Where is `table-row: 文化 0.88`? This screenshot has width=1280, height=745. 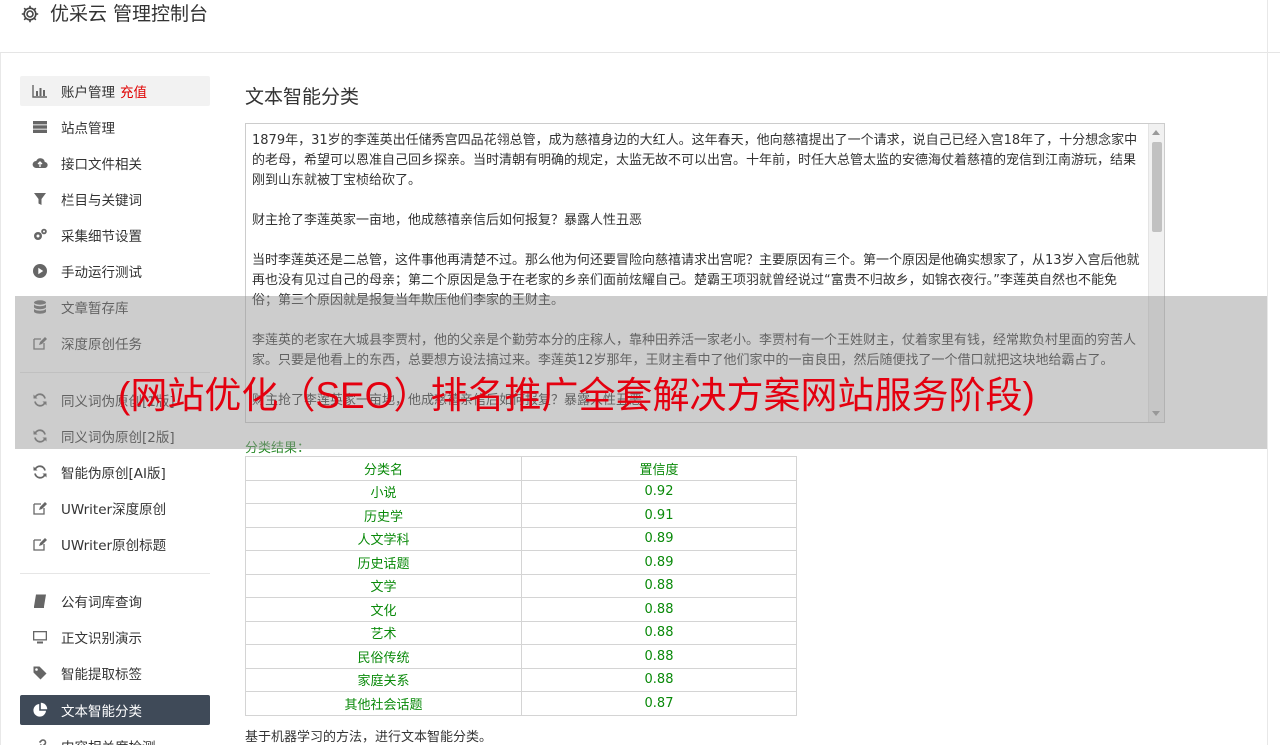
table-row: 文化 0.88 is located at coordinates (521, 609).